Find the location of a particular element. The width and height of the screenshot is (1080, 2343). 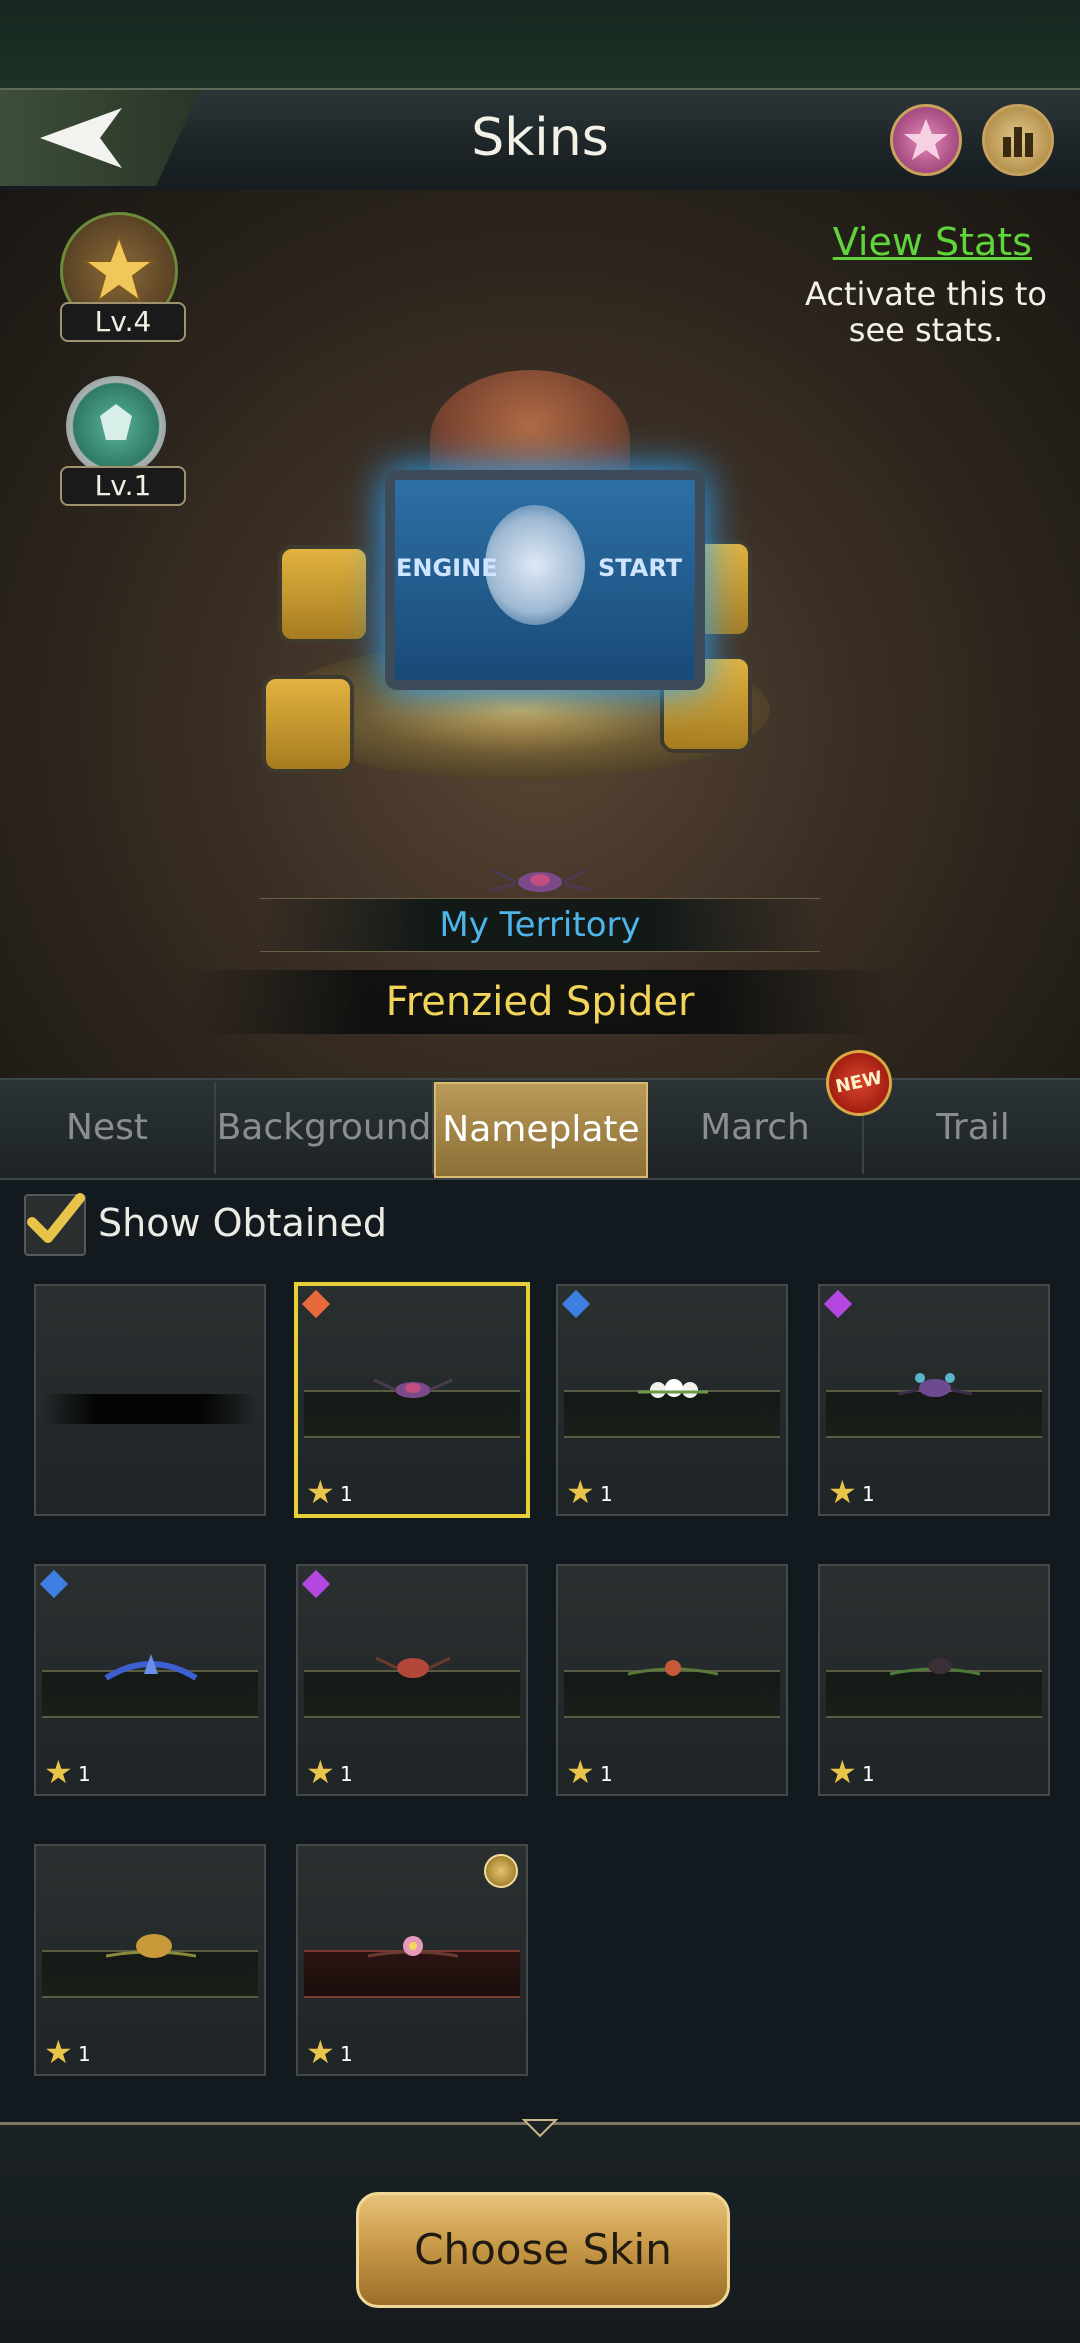

choose-skin-button: Choose Skin is located at coordinates (543, 2250).